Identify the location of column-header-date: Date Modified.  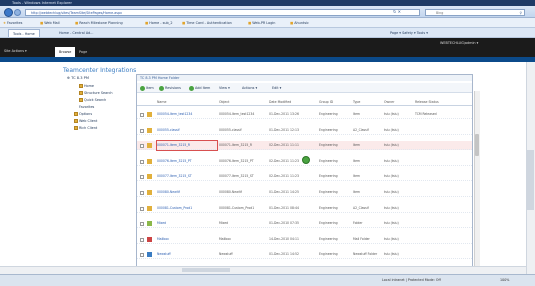
(280, 102).